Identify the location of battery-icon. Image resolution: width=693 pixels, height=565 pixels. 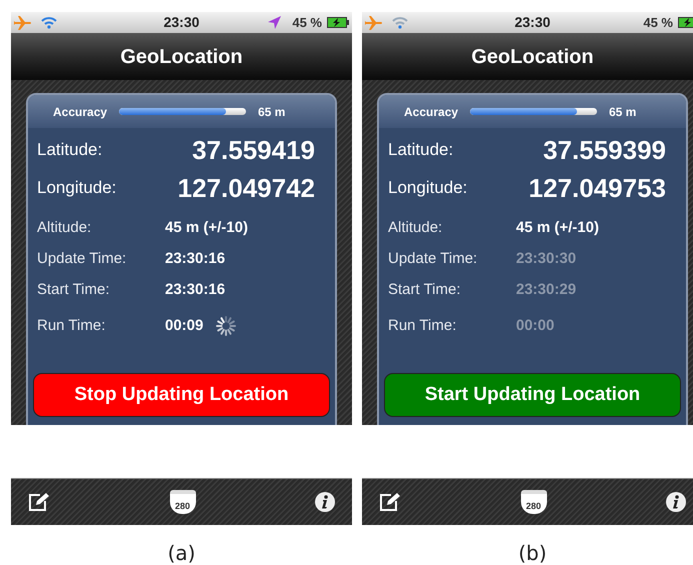
(338, 22).